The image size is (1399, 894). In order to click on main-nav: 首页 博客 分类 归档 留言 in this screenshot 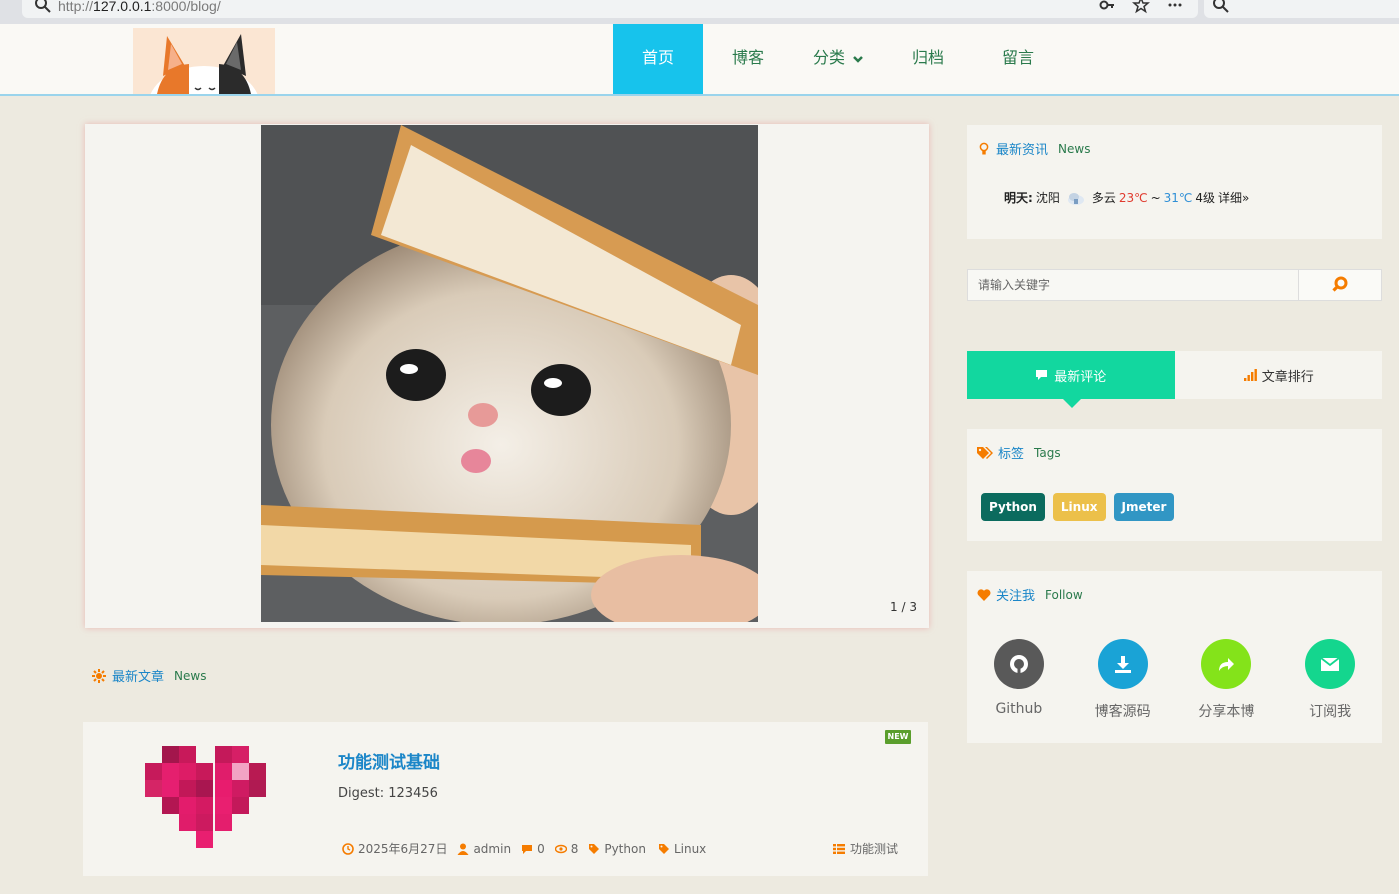, I will do `click(838, 59)`.